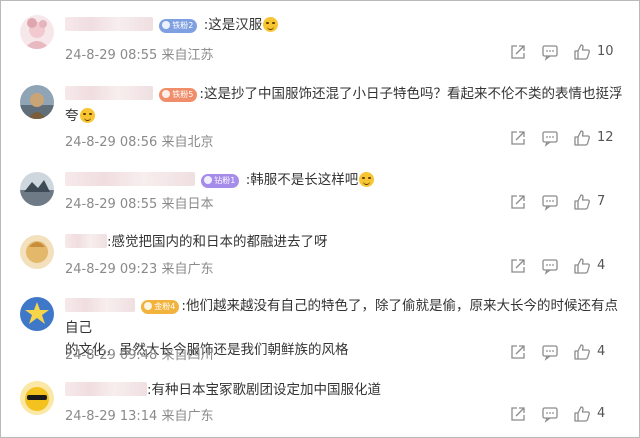 This screenshot has height=438, width=640. What do you see at coordinates (187, 204) in the screenshot?
I see `comment-location: 来自日本` at bounding box center [187, 204].